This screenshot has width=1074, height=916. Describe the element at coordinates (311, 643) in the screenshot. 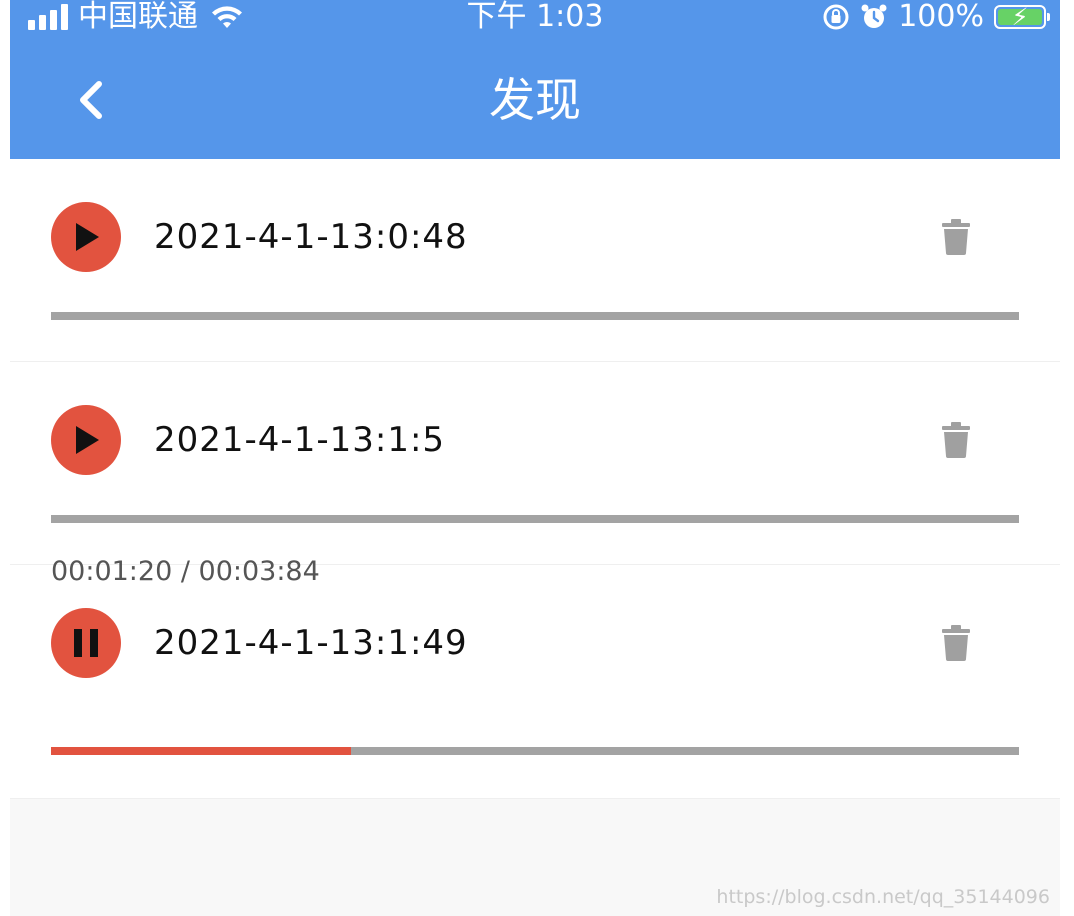

I see `recording-name: 2021-4-1-13:1:49` at that location.